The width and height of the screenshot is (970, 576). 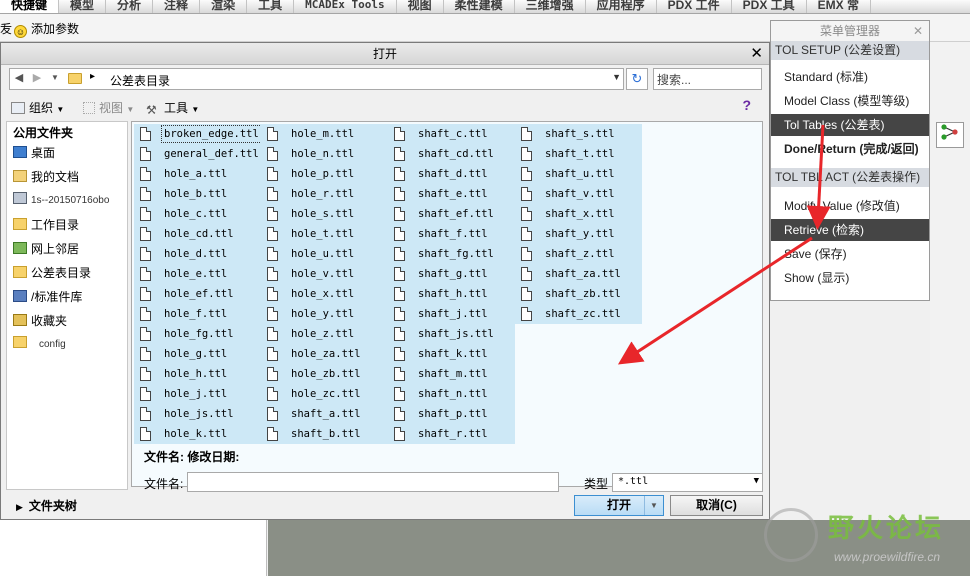 I want to click on view-menu: 视图 ▼, so click(x=108, y=107).